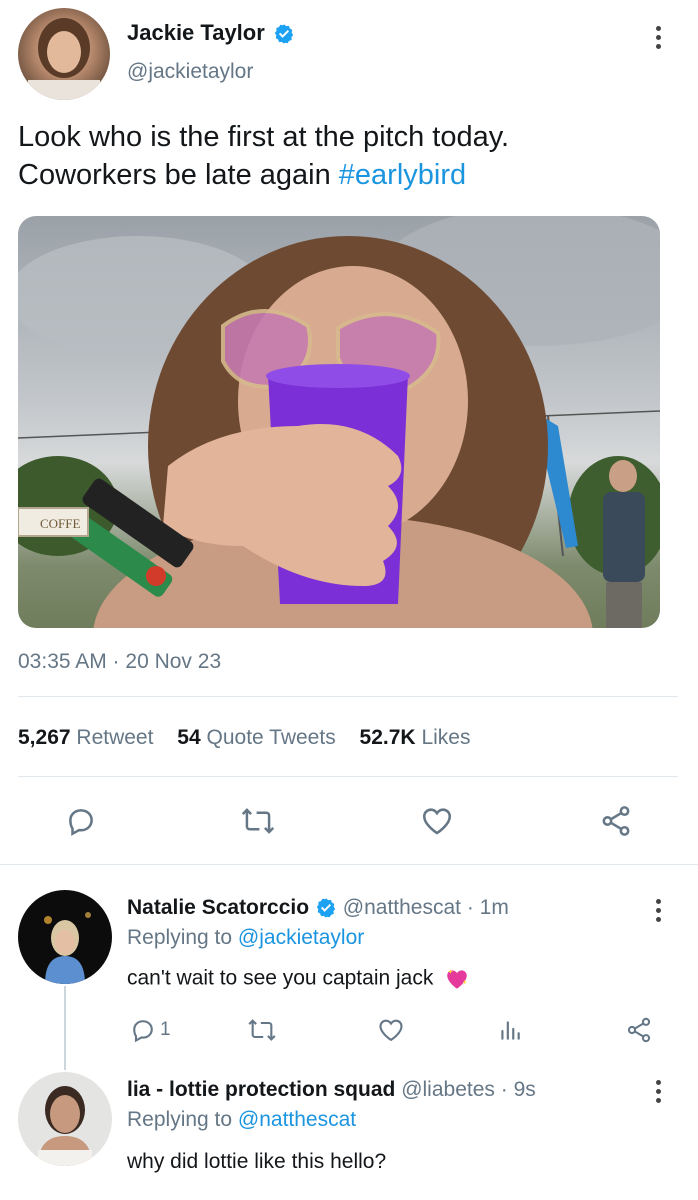 Image resolution: width=698 pixels, height=1200 pixels. I want to click on reply-text: can't wait to see you captain jack, so click(280, 978).